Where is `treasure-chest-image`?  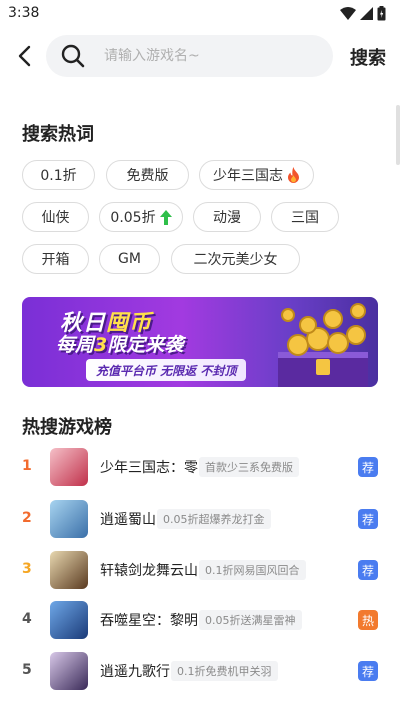
treasure-chest-image is located at coordinates (323, 345).